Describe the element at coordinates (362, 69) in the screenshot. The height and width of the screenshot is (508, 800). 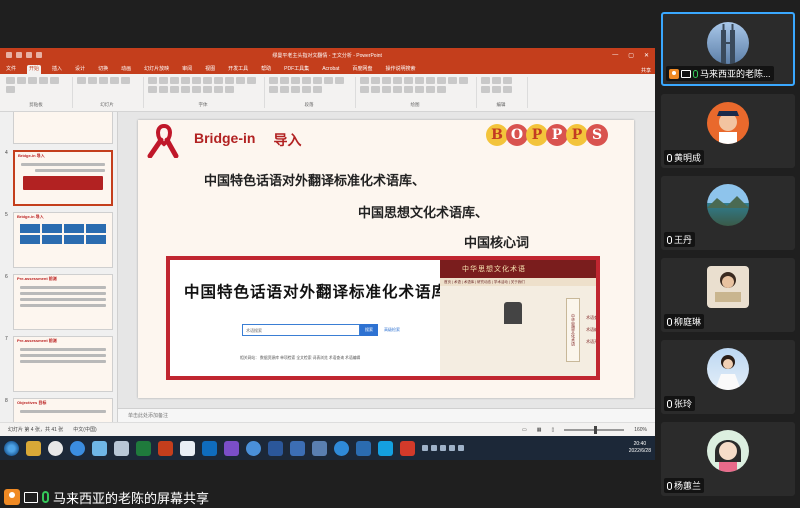
I see `tab-baidu: 百度网盘` at that location.